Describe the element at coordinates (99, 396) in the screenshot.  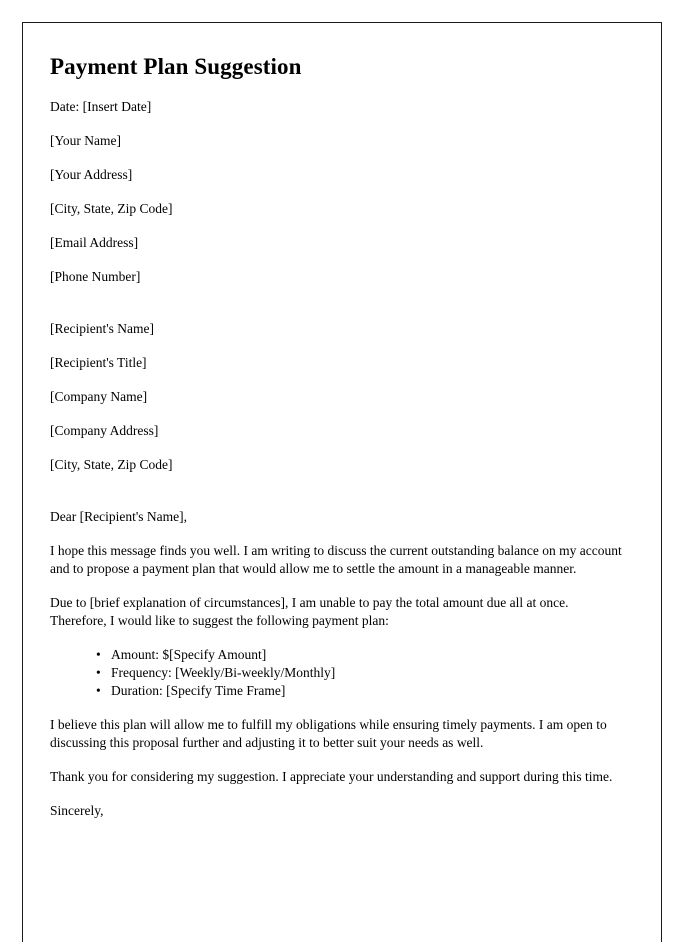
I see `recipient-company-line: [Company Name]` at that location.